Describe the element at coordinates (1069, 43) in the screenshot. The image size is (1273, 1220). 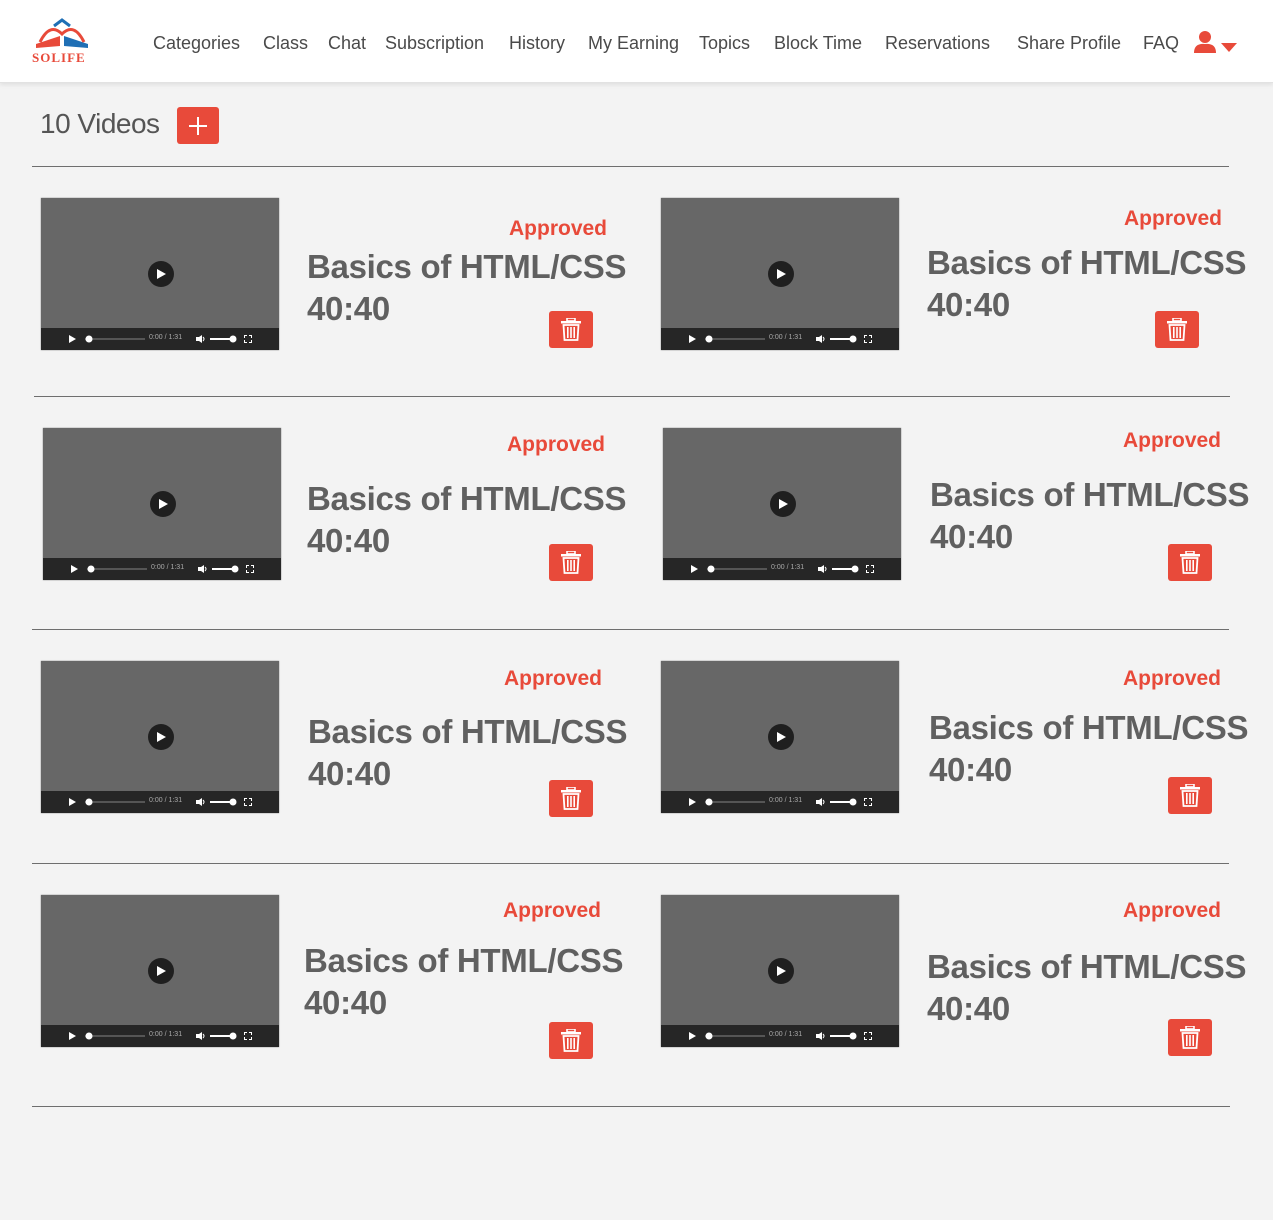
I see `nav-item-share-profile: Share Profile` at that location.